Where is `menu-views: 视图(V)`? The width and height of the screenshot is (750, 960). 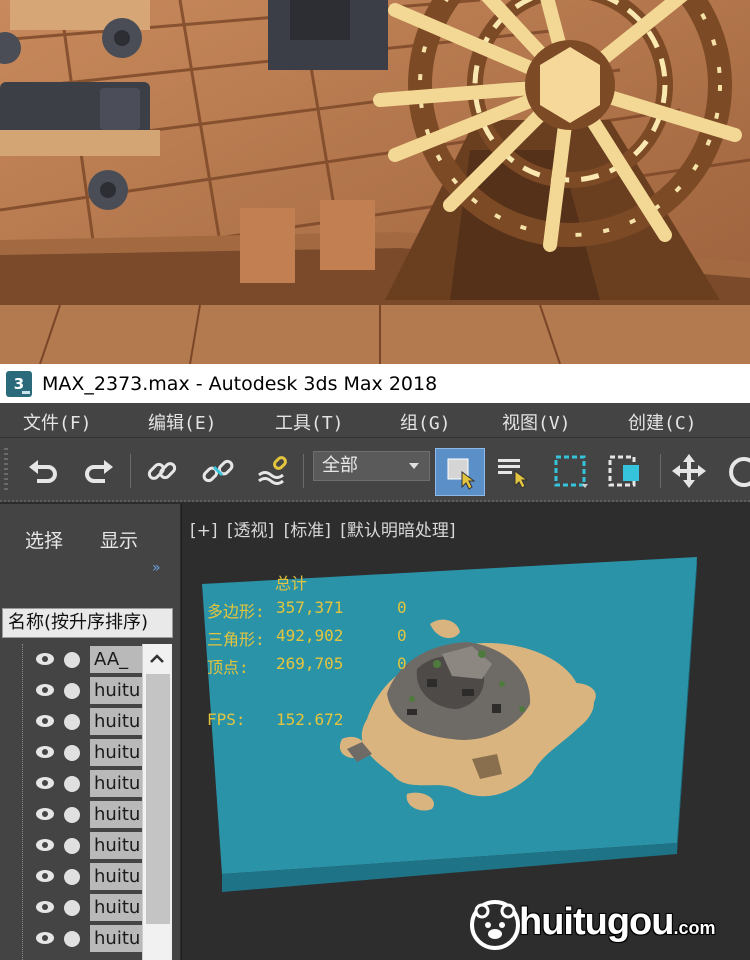 menu-views: 视图(V) is located at coordinates (536, 422).